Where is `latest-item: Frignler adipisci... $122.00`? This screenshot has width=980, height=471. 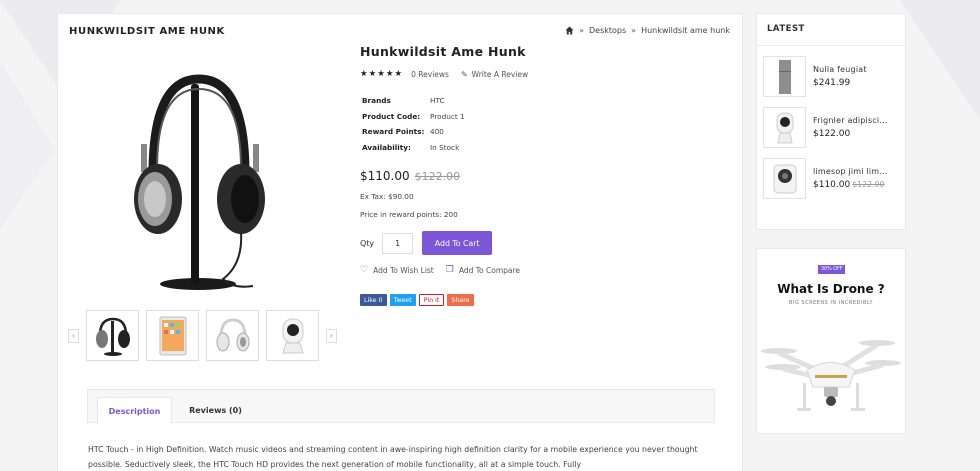 latest-item: Frignler adipisci... $122.00 is located at coordinates (834, 127).